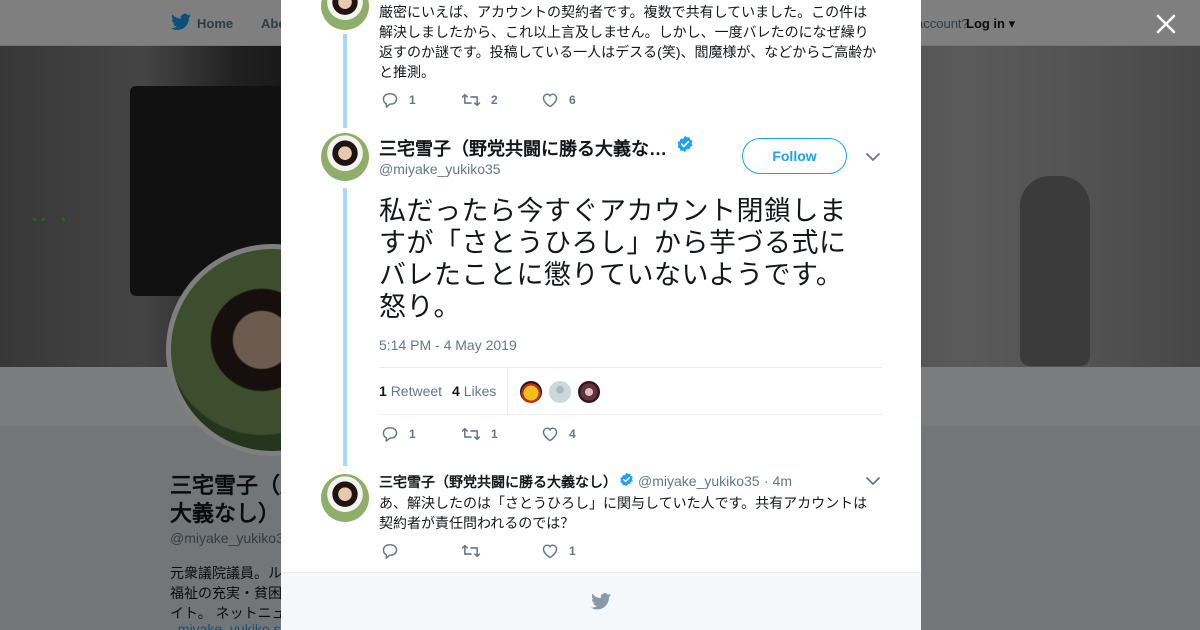  I want to click on like-count: 4, so click(572, 434).